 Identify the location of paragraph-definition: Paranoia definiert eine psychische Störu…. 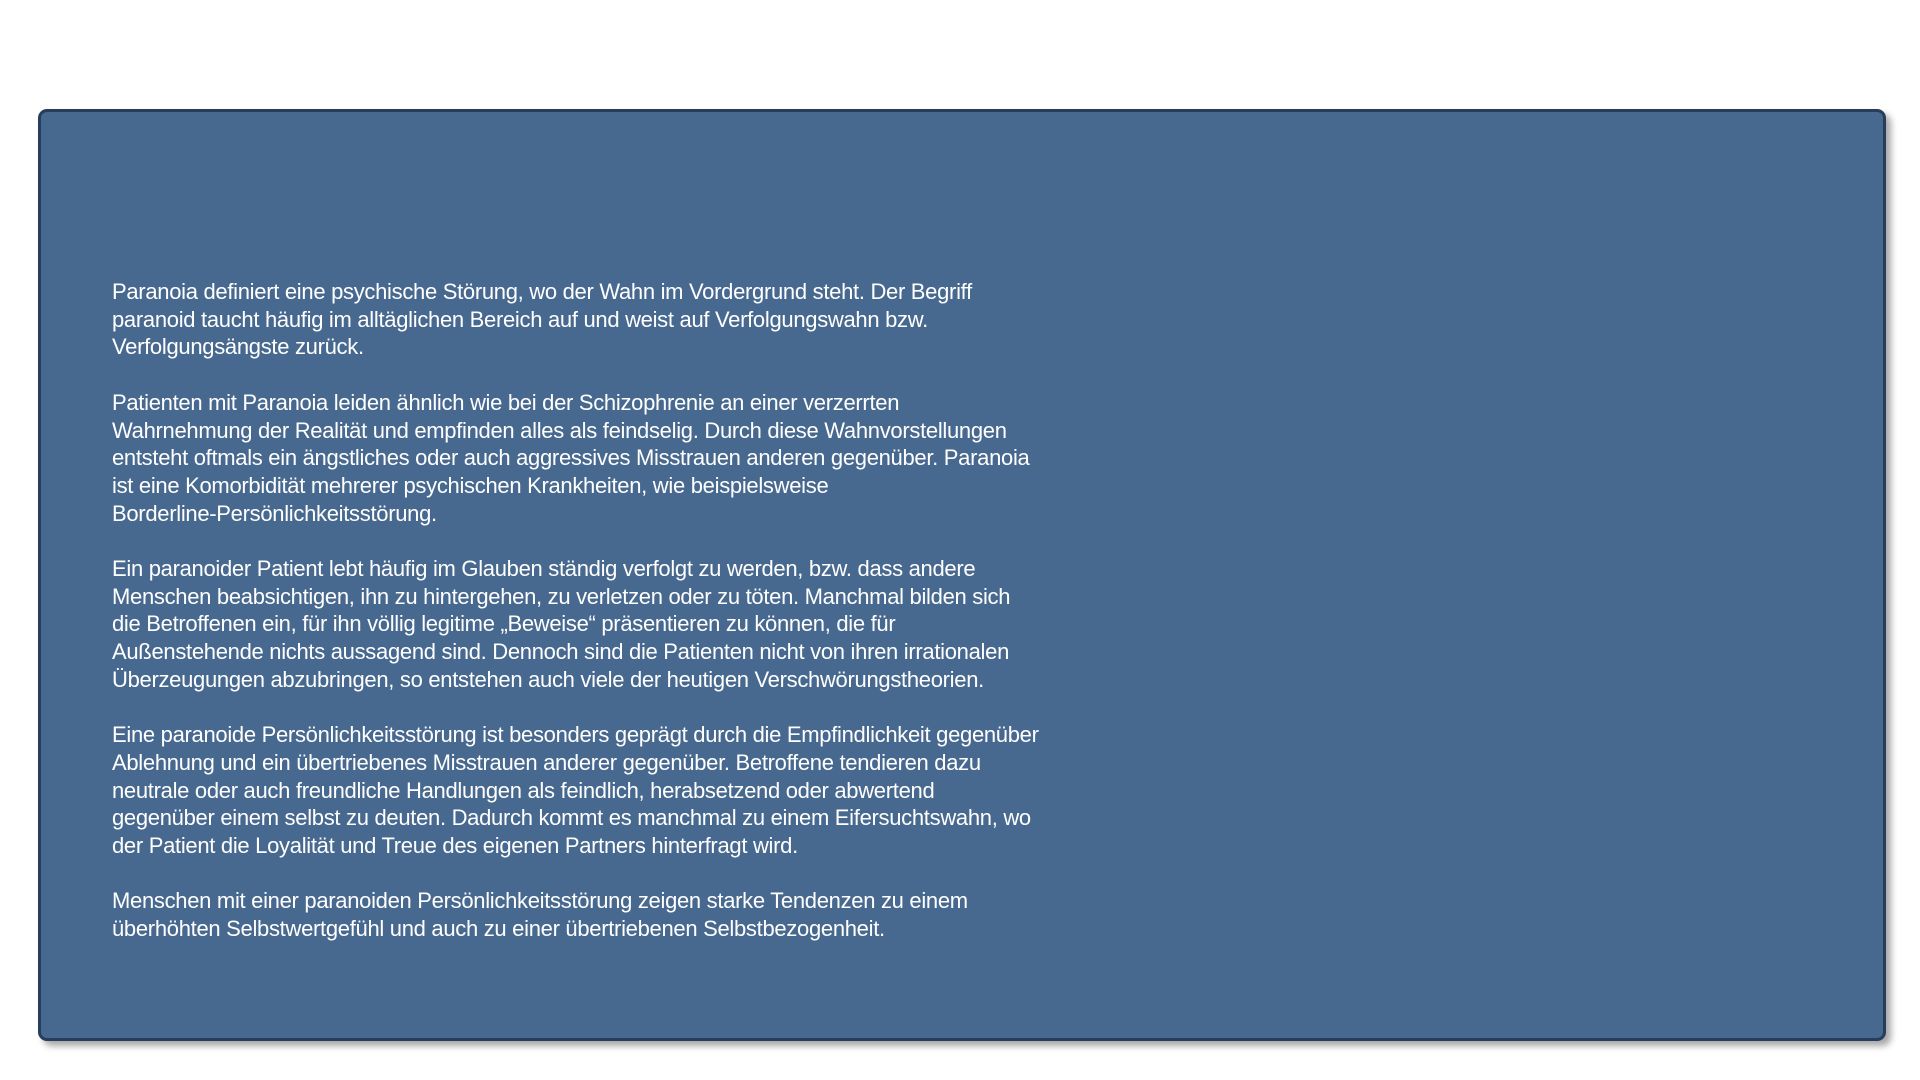
(542, 319).